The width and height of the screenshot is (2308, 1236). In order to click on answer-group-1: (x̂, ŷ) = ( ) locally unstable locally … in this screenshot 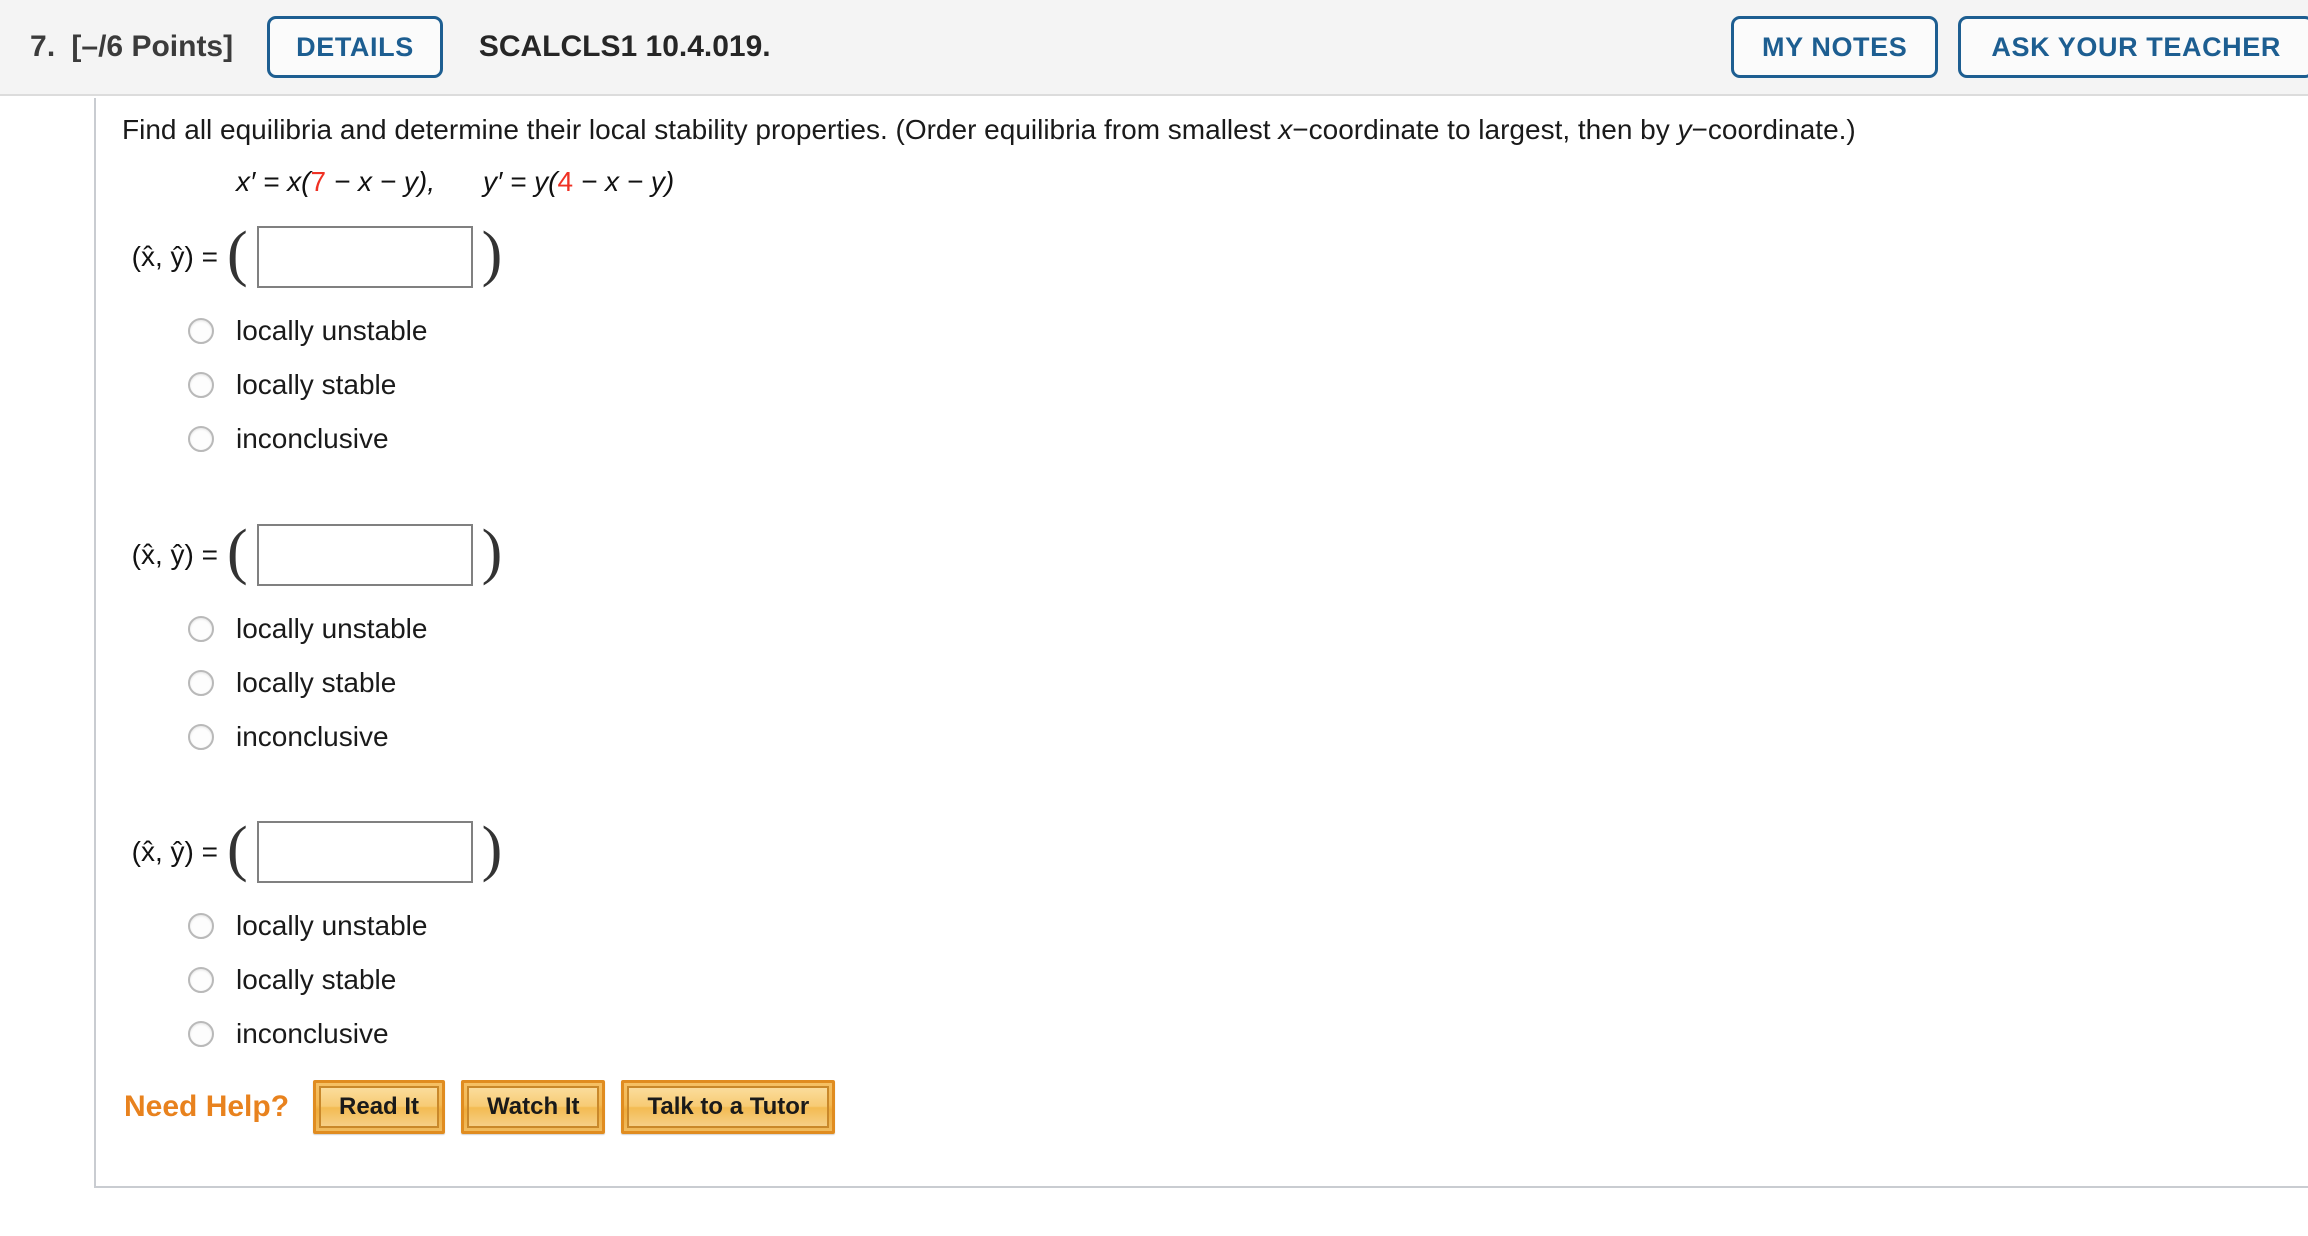, I will do `click(303, 343)`.